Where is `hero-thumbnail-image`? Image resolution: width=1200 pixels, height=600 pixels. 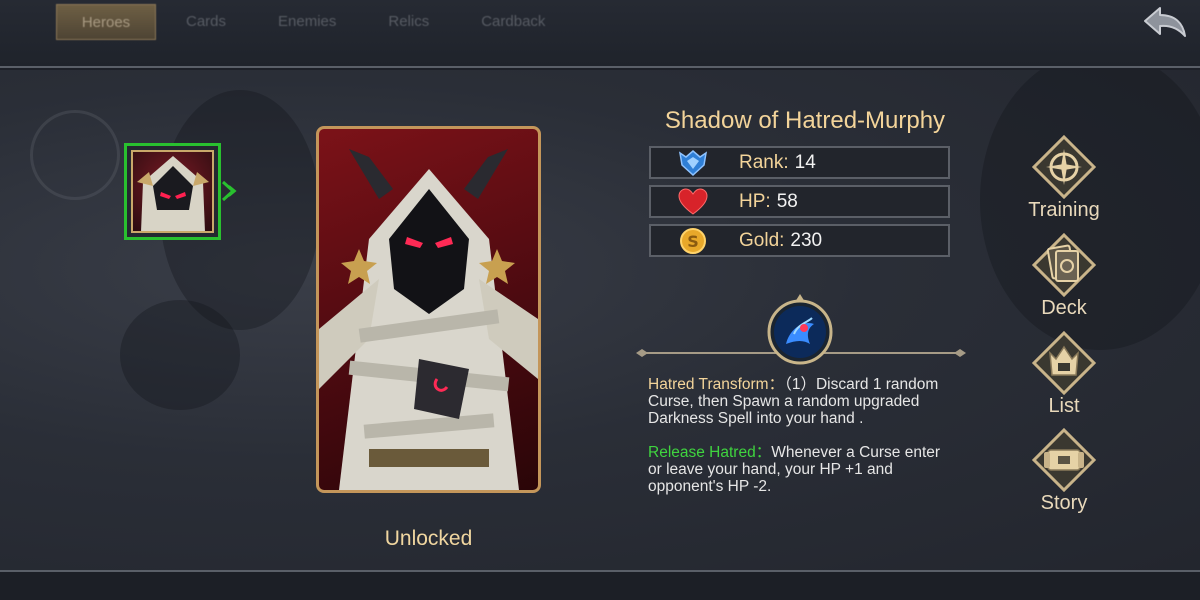 hero-thumbnail-image is located at coordinates (172, 191).